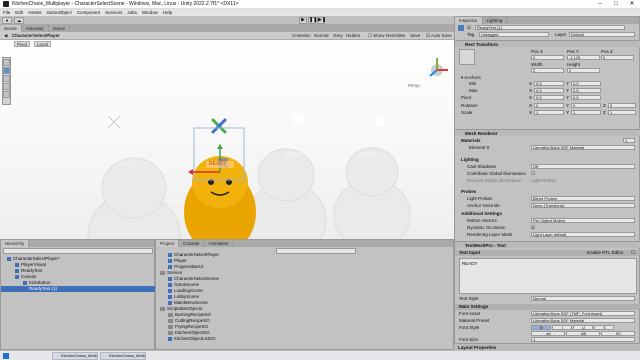 The height and width of the screenshot is (360, 640). I want to click on max-y-field: 0.5, so click(586, 90).